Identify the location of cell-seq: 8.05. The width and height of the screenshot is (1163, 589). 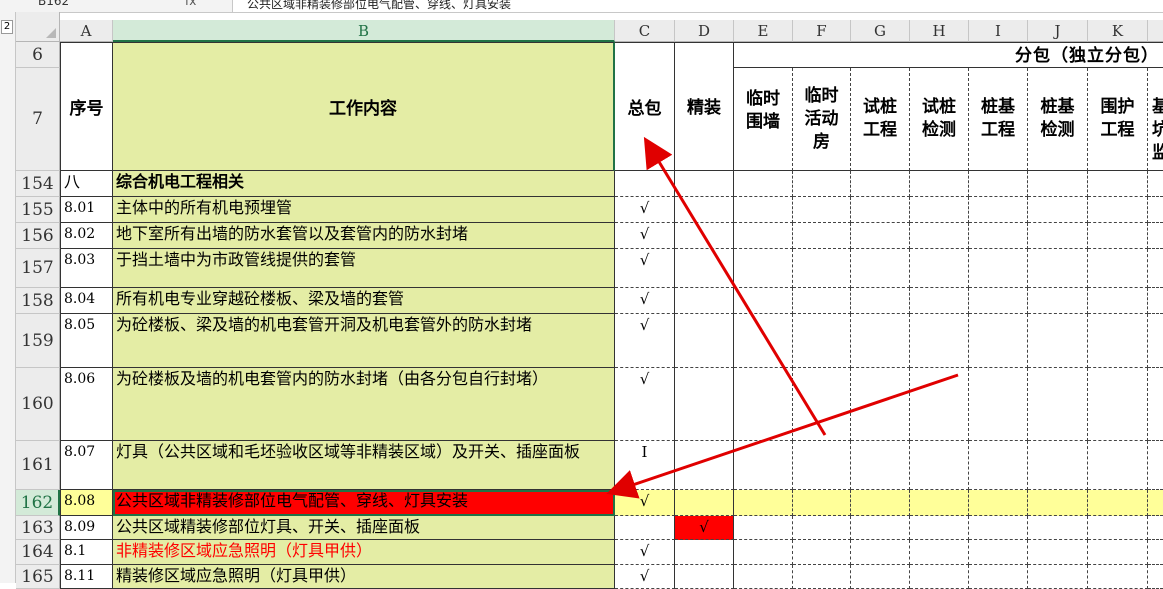
(86, 341).